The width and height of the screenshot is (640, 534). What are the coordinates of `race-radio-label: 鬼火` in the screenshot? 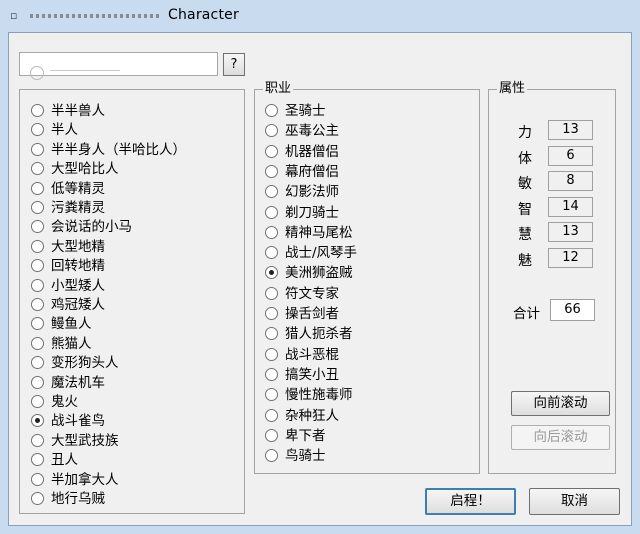 It's located at (64, 402).